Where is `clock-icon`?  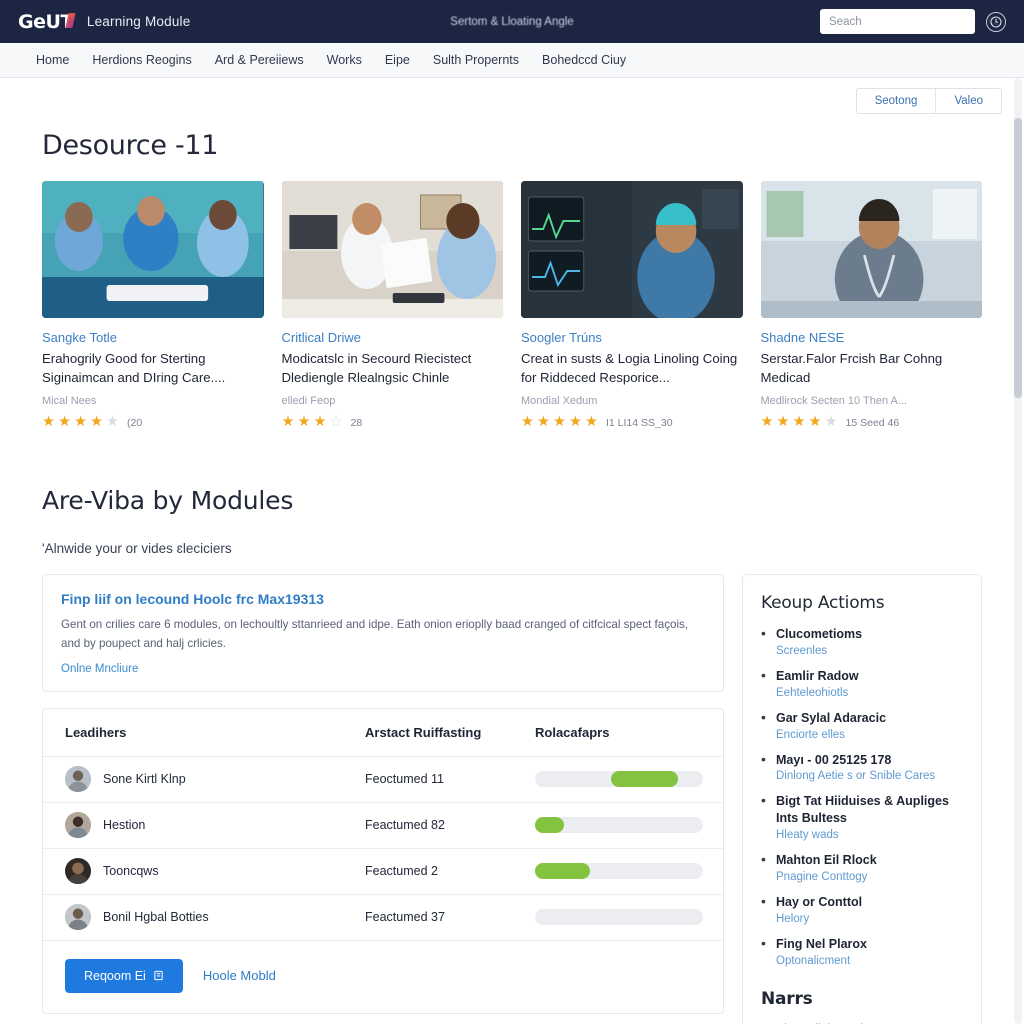
clock-icon is located at coordinates (996, 21).